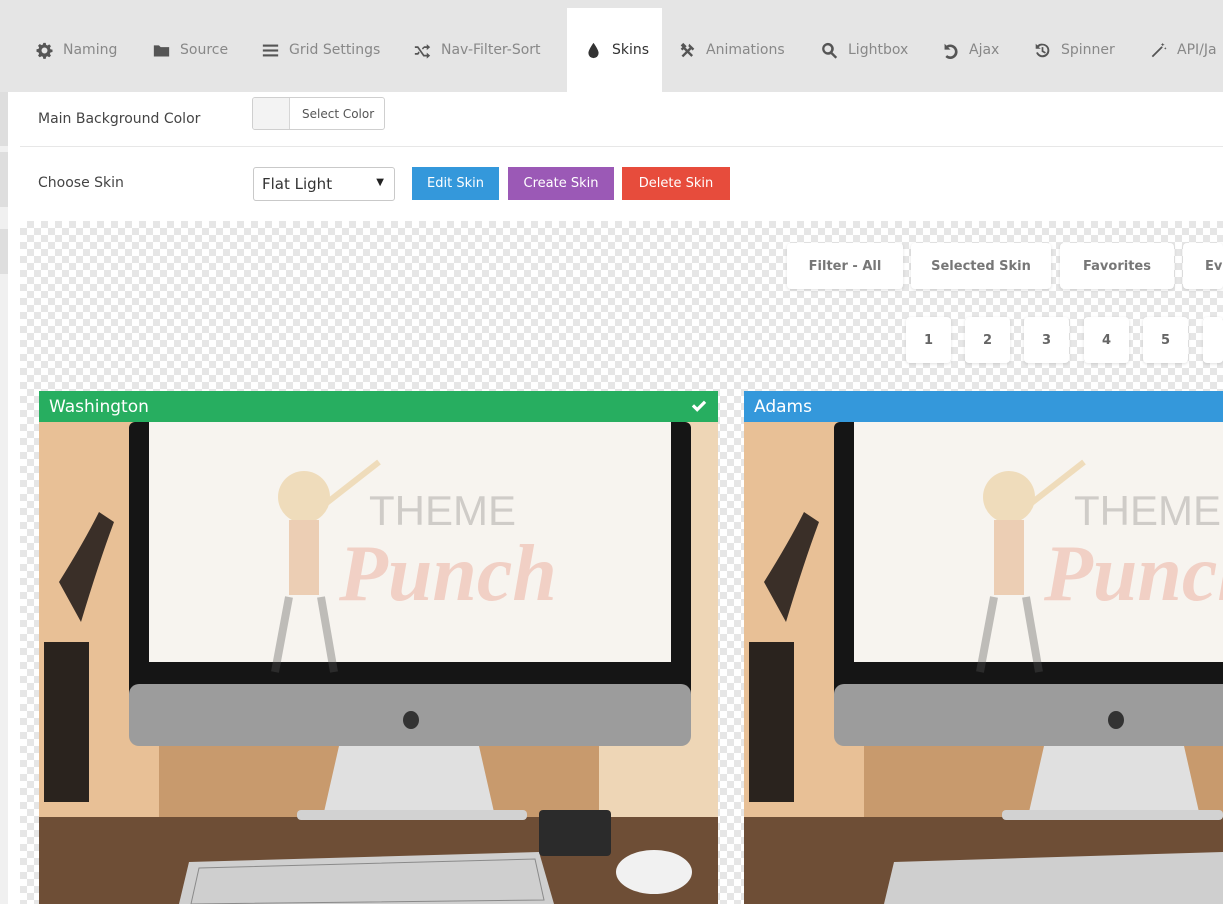 The width and height of the screenshot is (1223, 904). What do you see at coordinates (204, 50) in the screenshot?
I see `tab-label: Source` at bounding box center [204, 50].